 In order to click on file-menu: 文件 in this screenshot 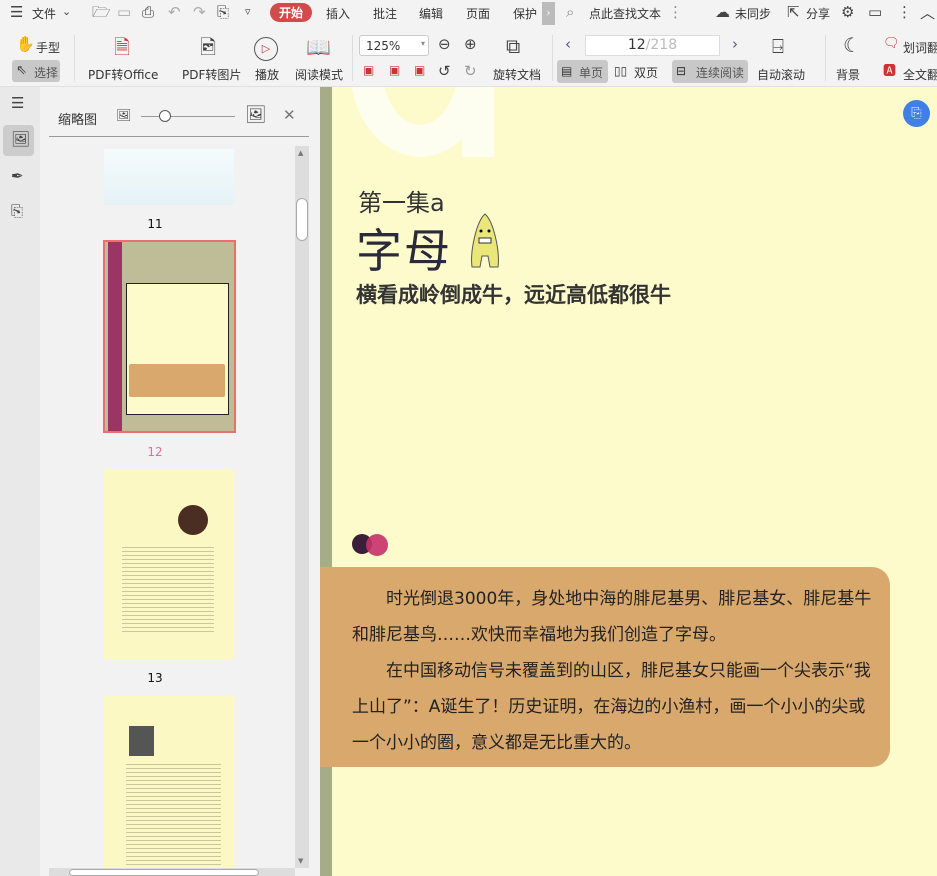, I will do `click(44, 13)`.